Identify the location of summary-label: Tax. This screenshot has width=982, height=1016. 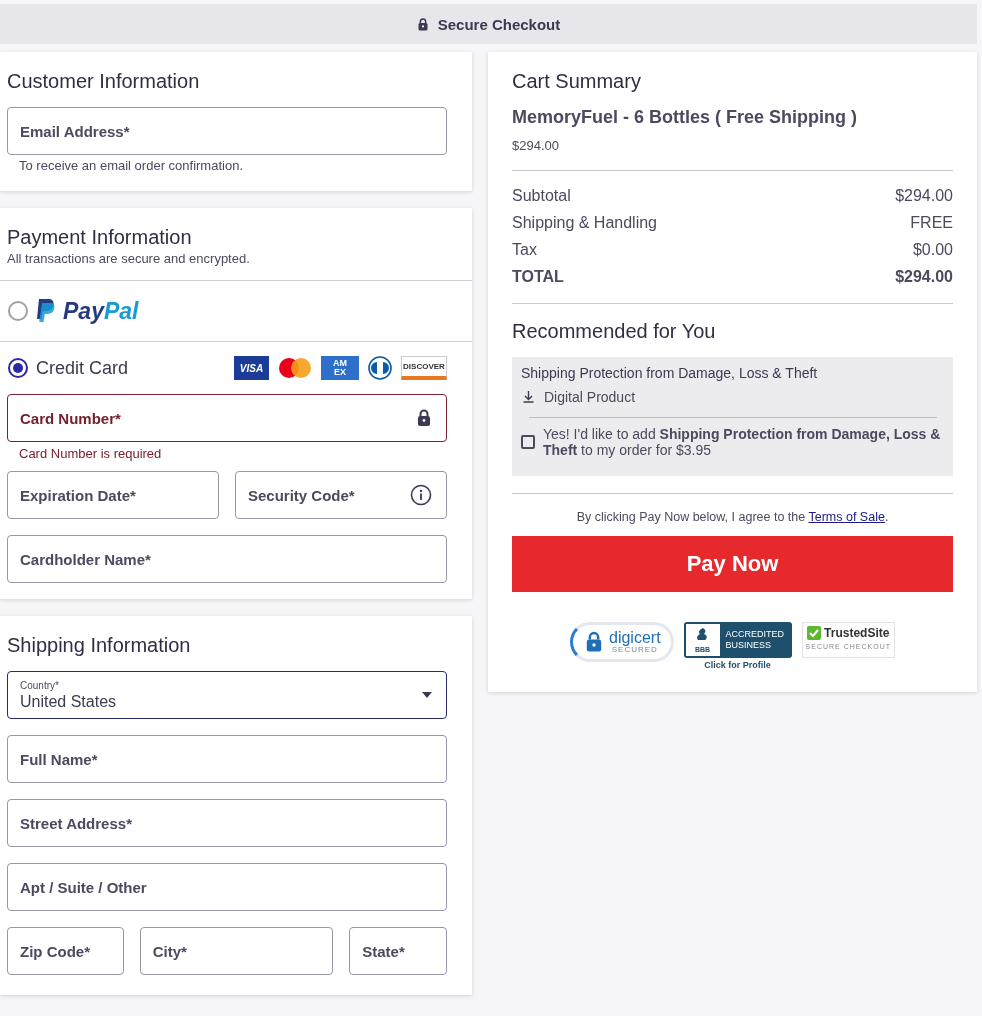
(524, 250).